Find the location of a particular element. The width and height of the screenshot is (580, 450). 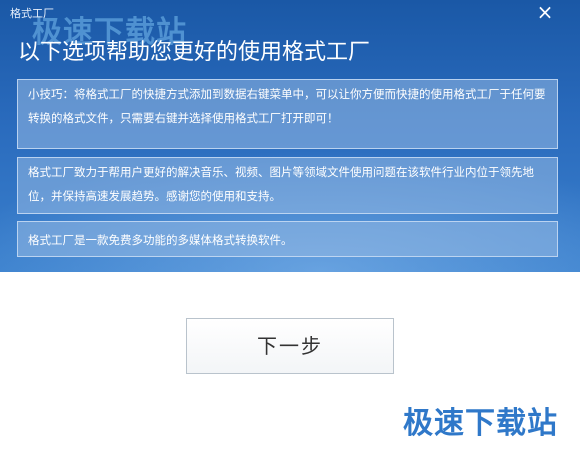

next-step-button: 下一步 is located at coordinates (290, 346).